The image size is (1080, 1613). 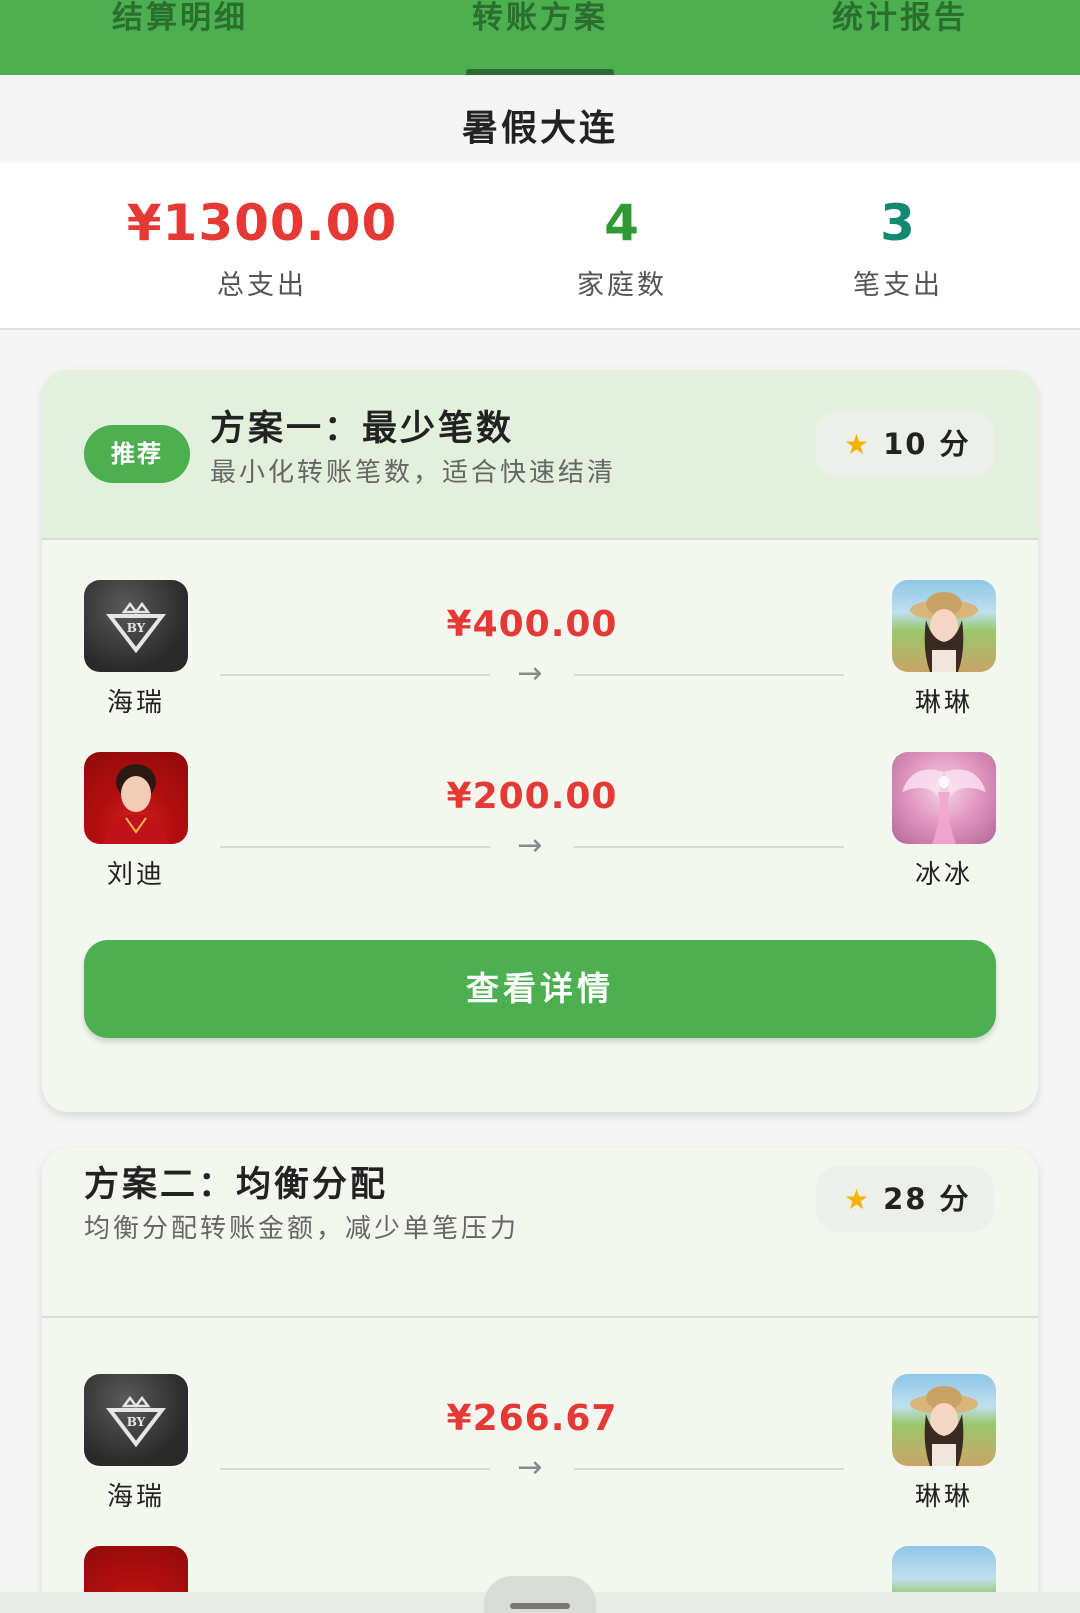 I want to click on stat-family-value: 4, so click(x=622, y=223).